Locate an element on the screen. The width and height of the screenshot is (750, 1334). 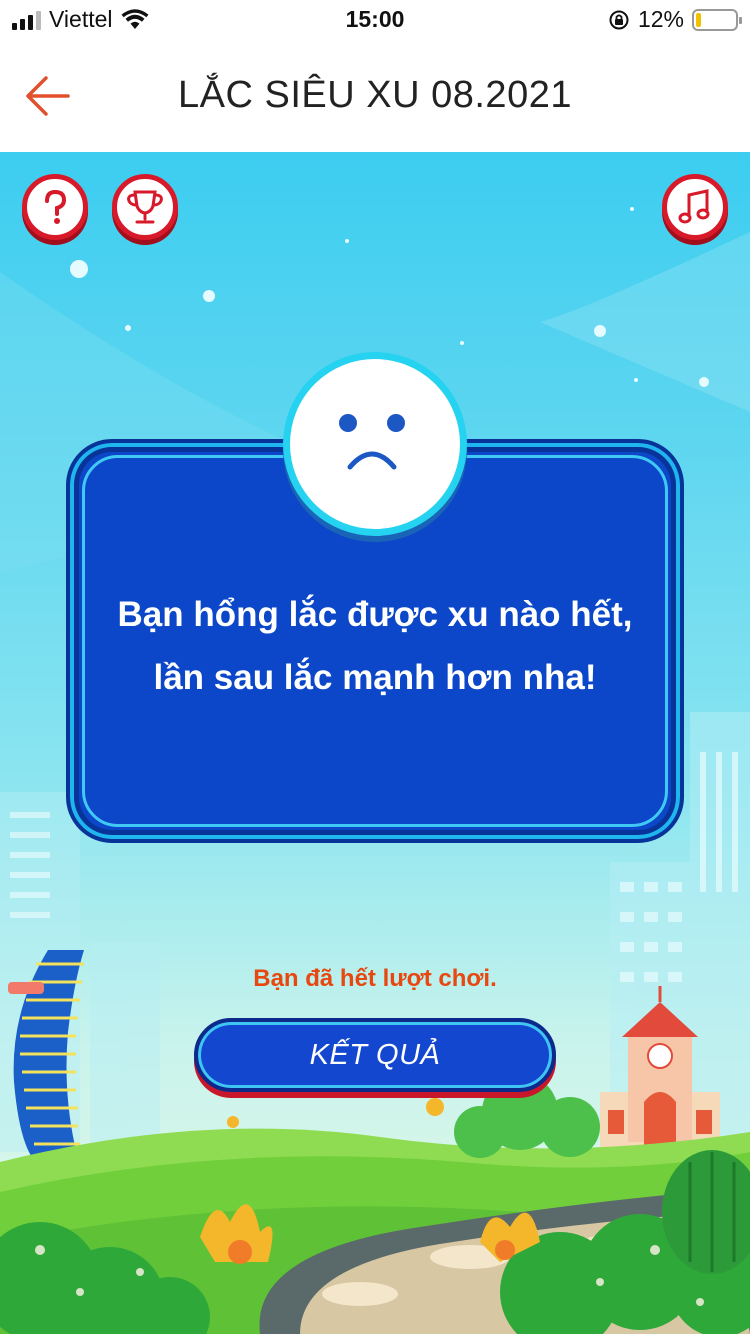
music-button is located at coordinates (695, 207).